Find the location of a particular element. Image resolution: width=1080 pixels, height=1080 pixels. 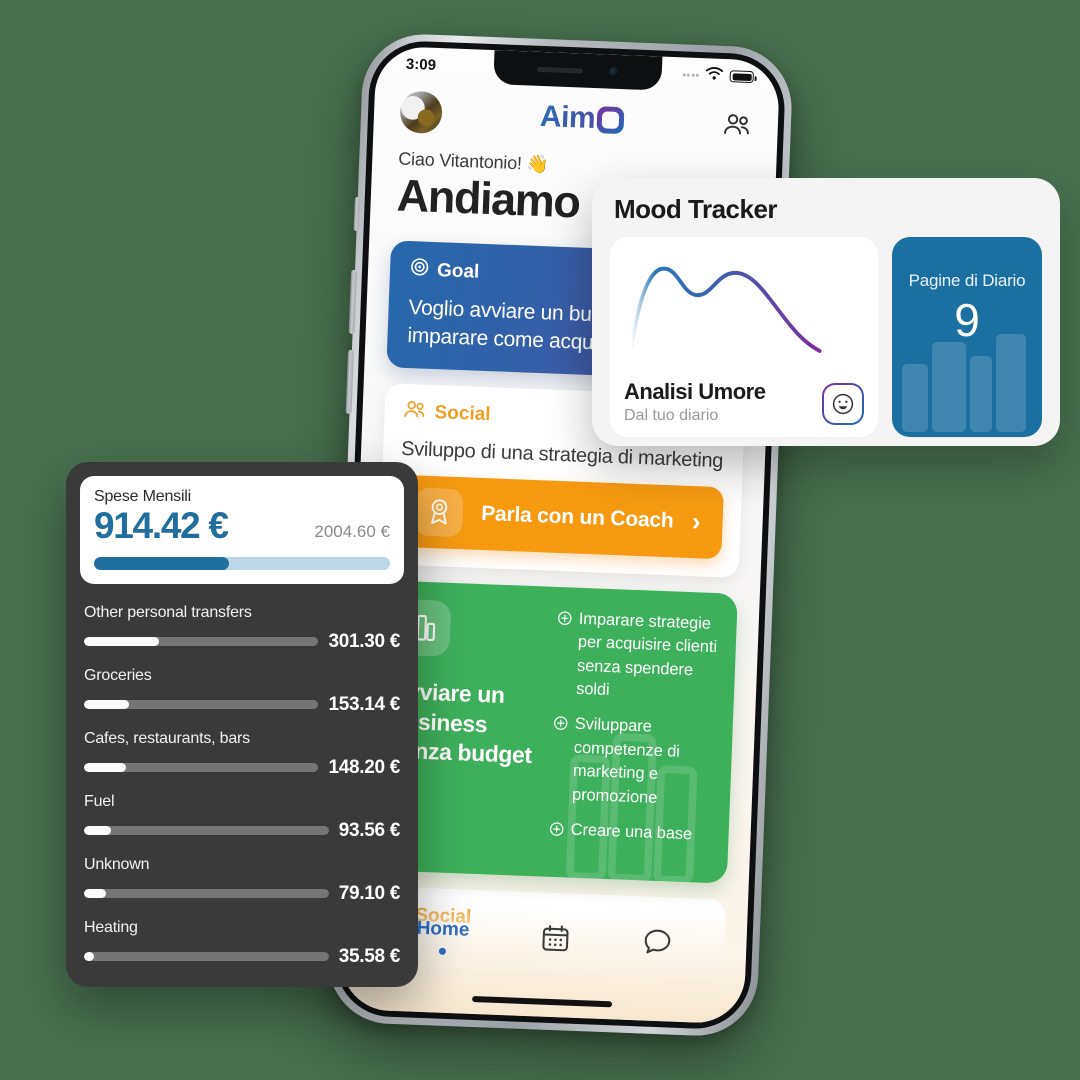

social-label: Social is located at coordinates (462, 413).